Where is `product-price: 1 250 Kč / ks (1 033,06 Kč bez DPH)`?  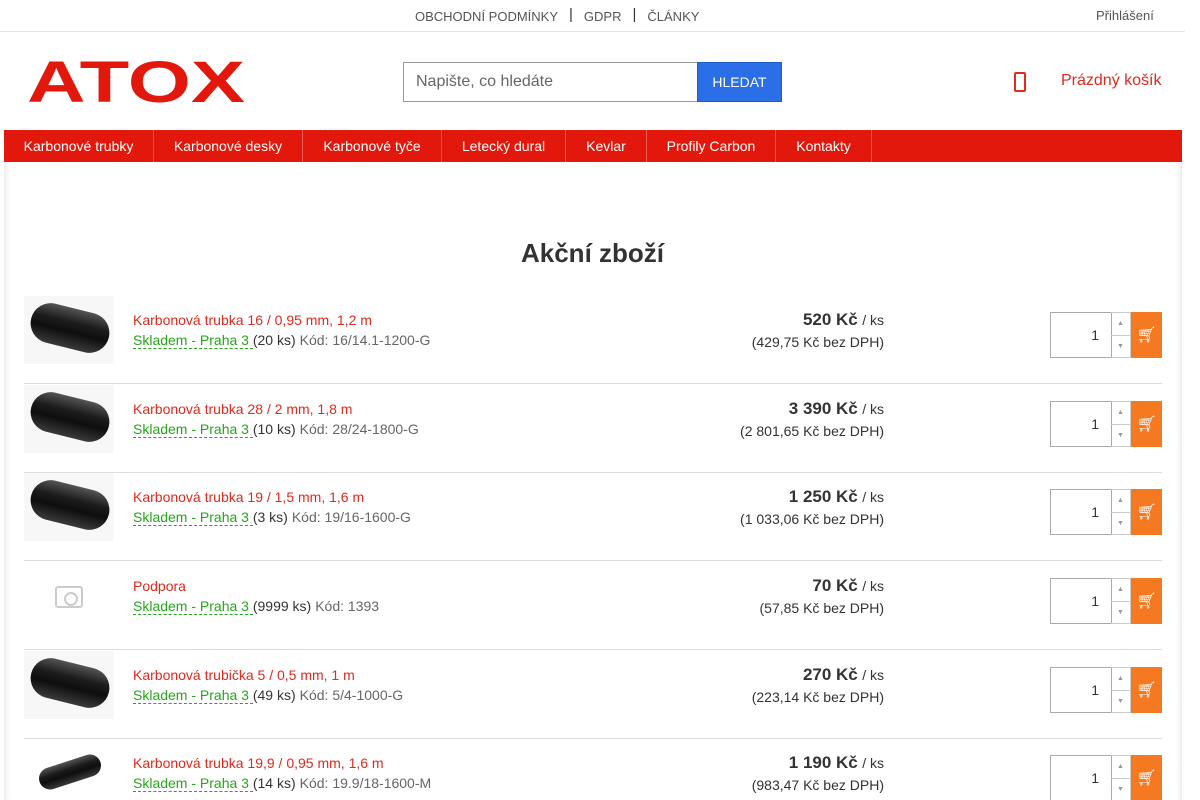
product-price: 1 250 Kč / ks (1 033,06 Kč bez DPH) is located at coordinates (812, 507).